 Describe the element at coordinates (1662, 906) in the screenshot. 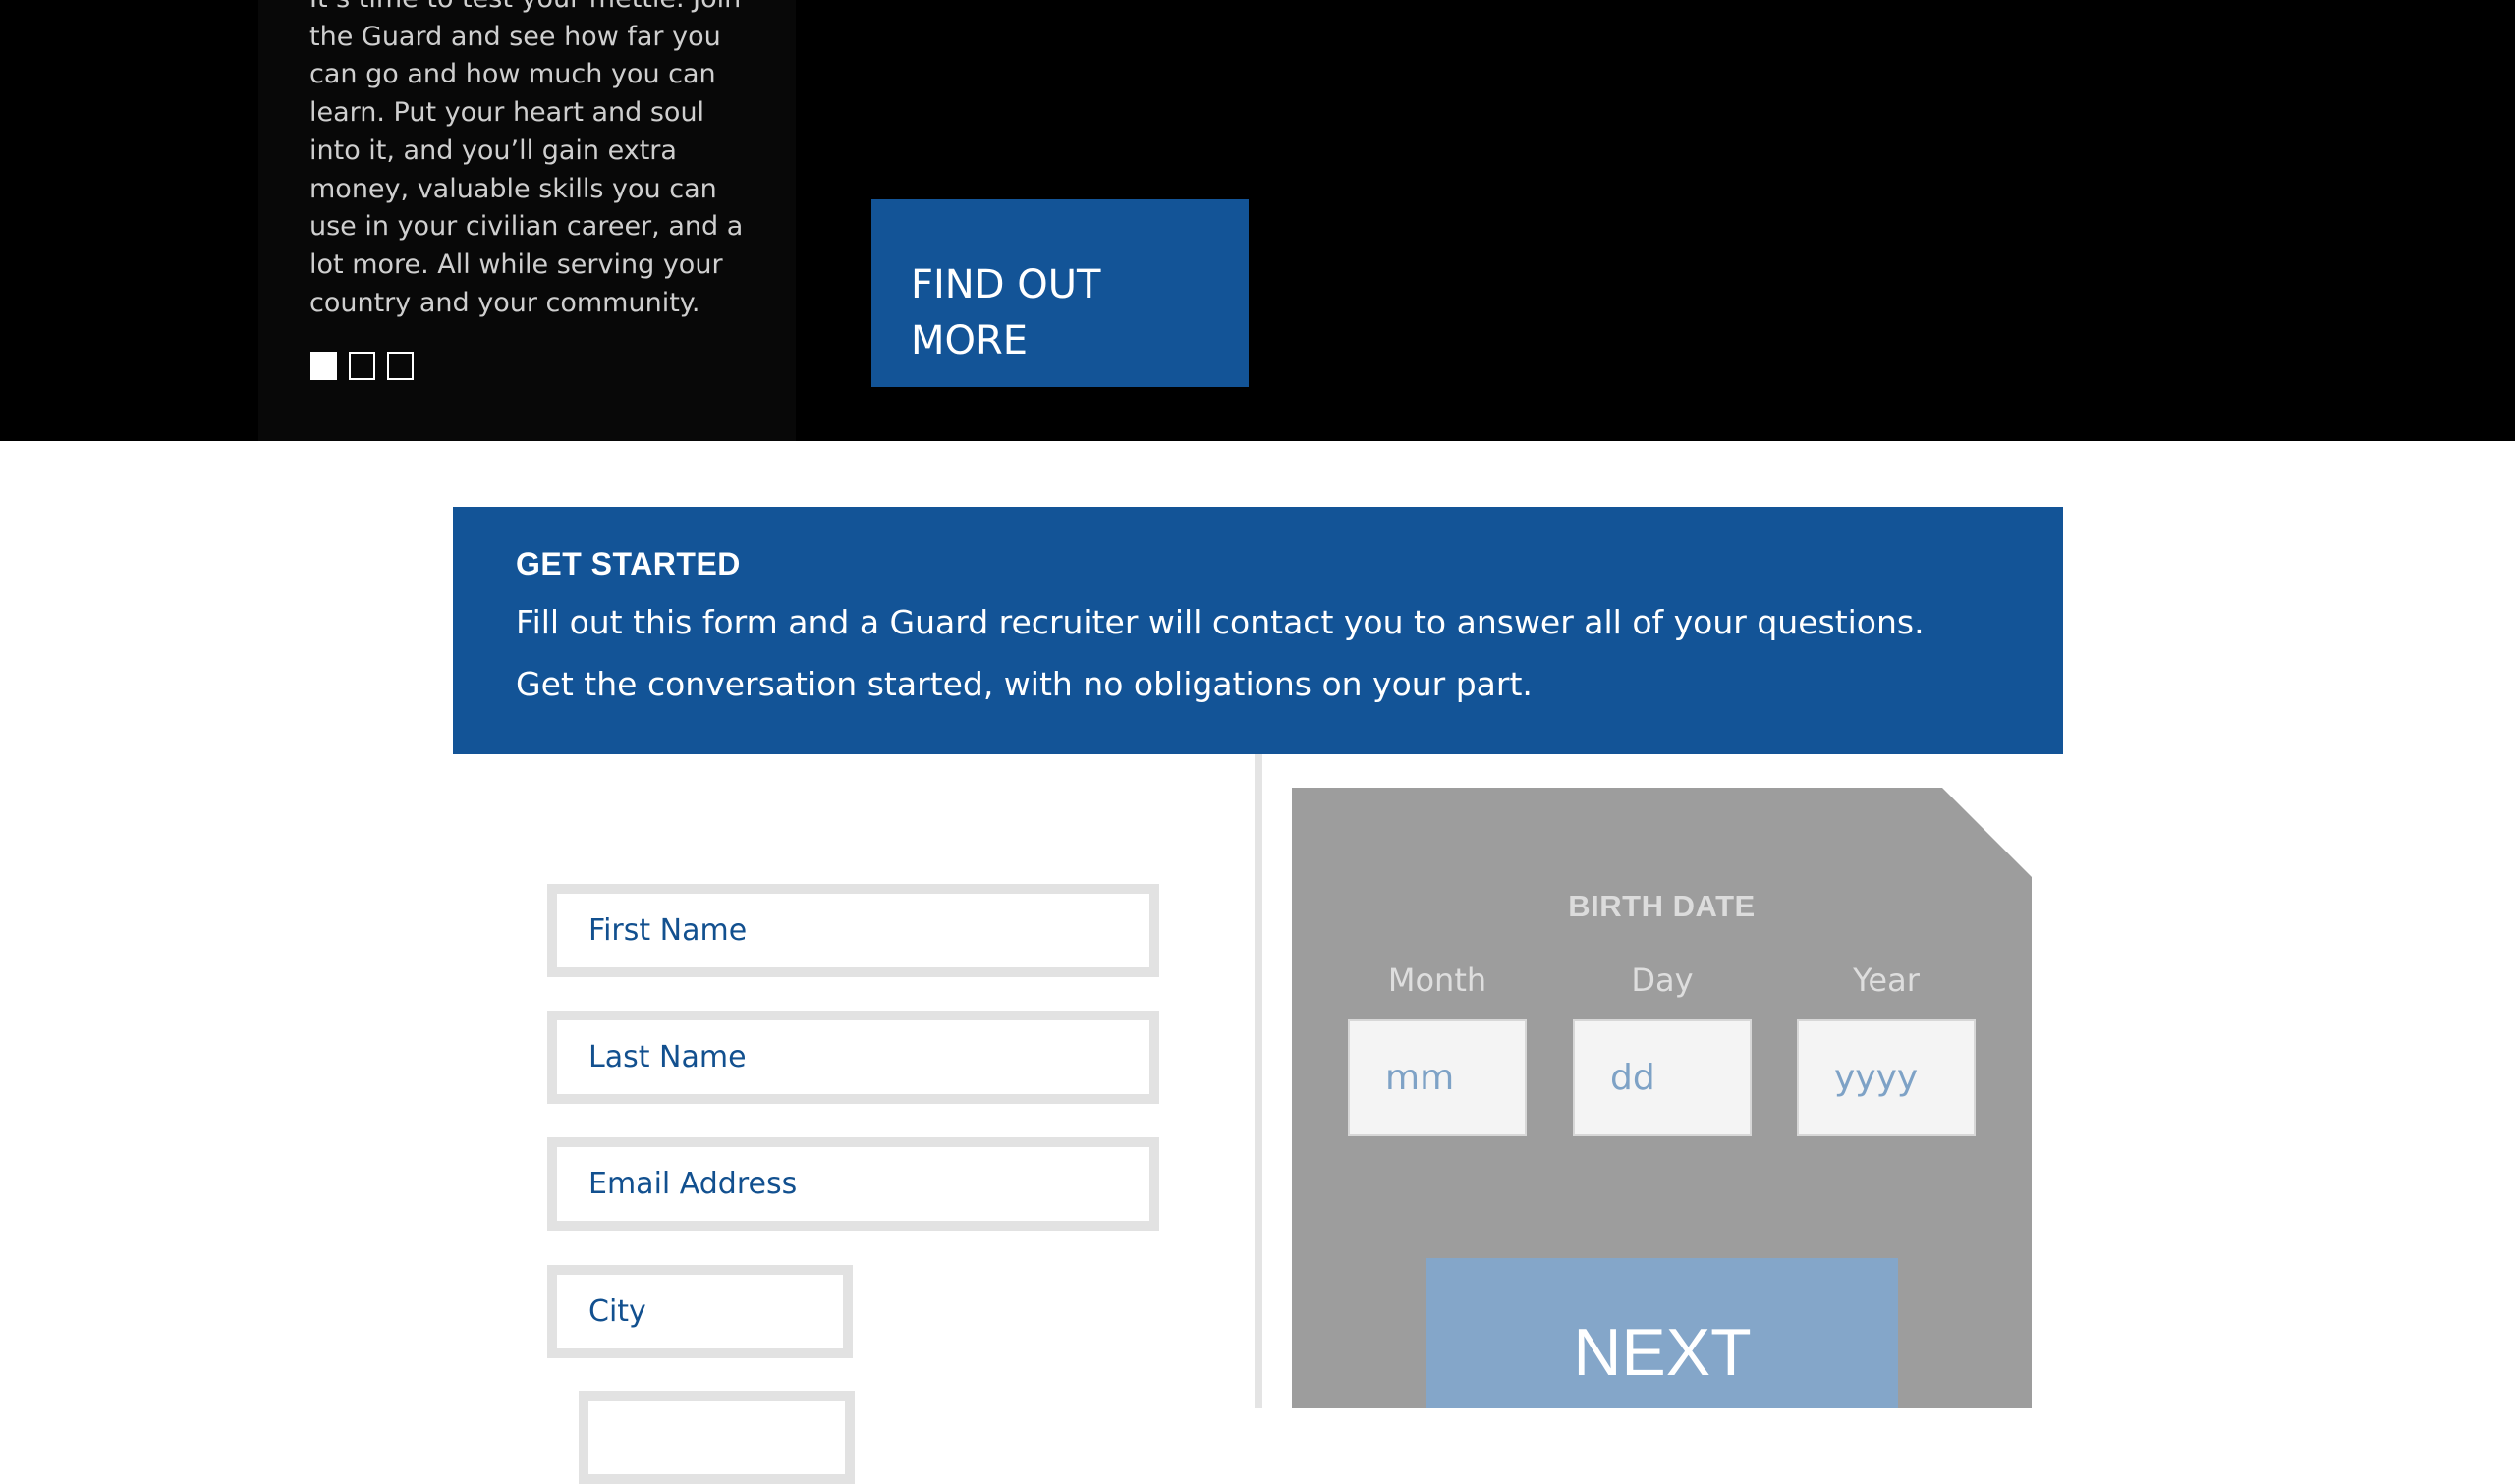

I see `birth-date-title: BIRTH DATE` at that location.